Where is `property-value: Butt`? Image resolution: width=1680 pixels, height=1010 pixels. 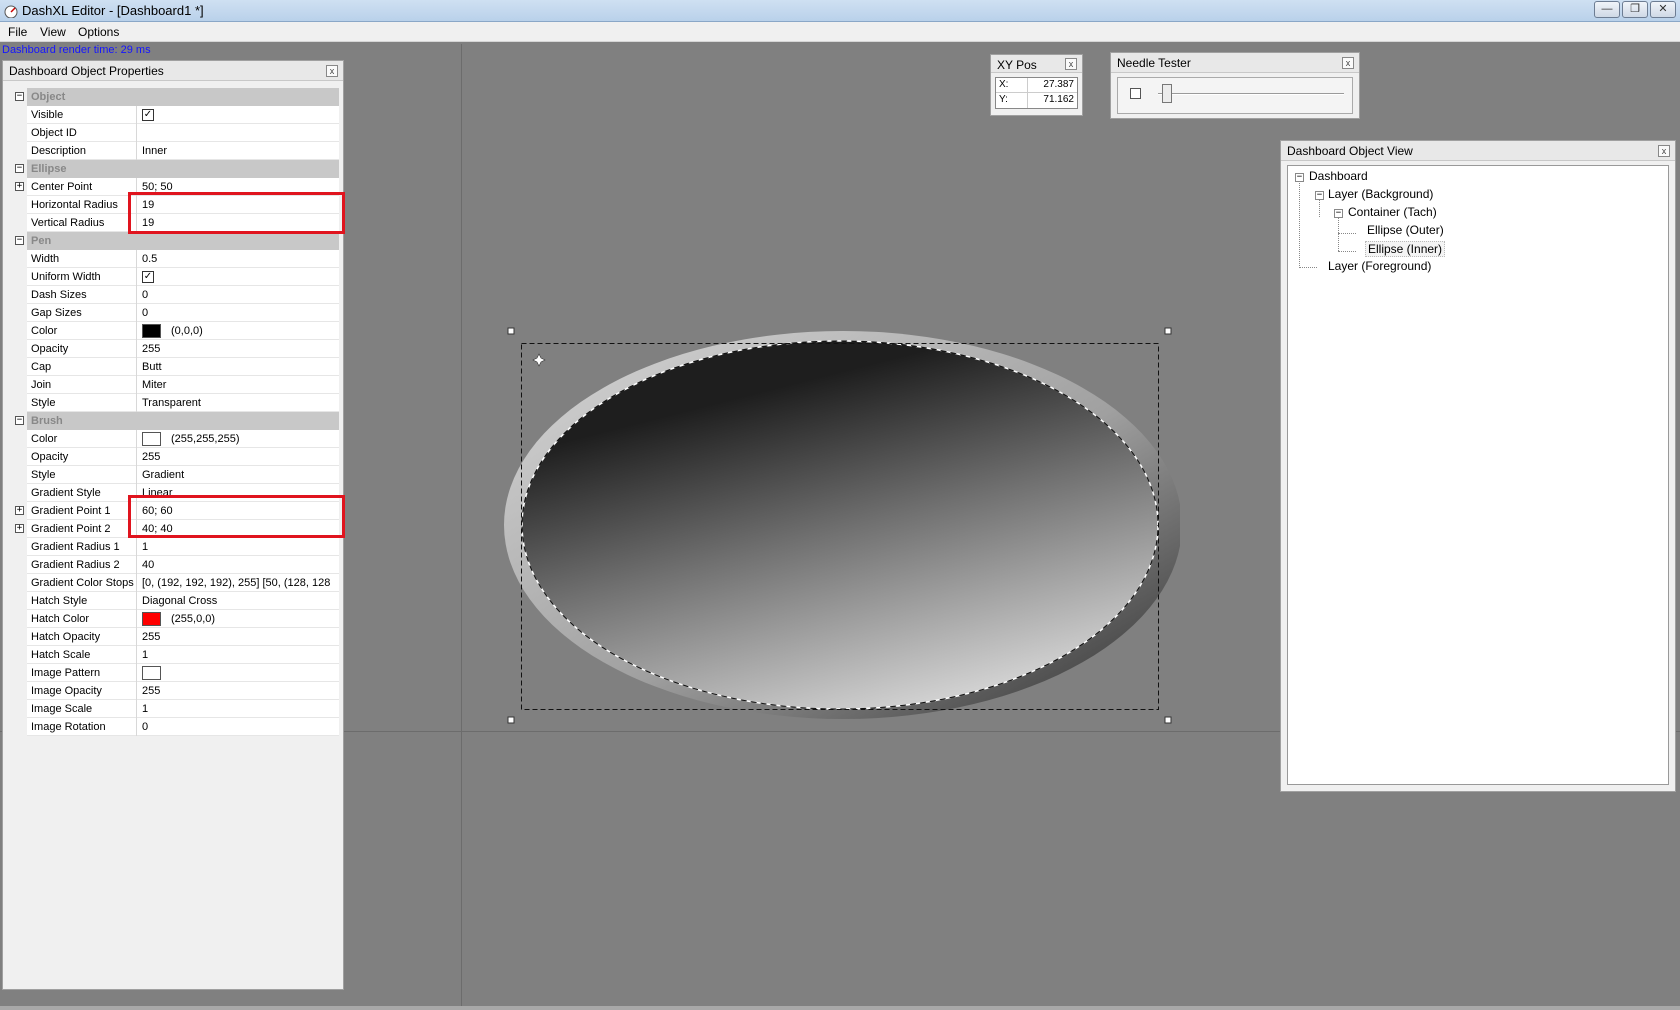
property-value: Butt is located at coordinates (240, 367).